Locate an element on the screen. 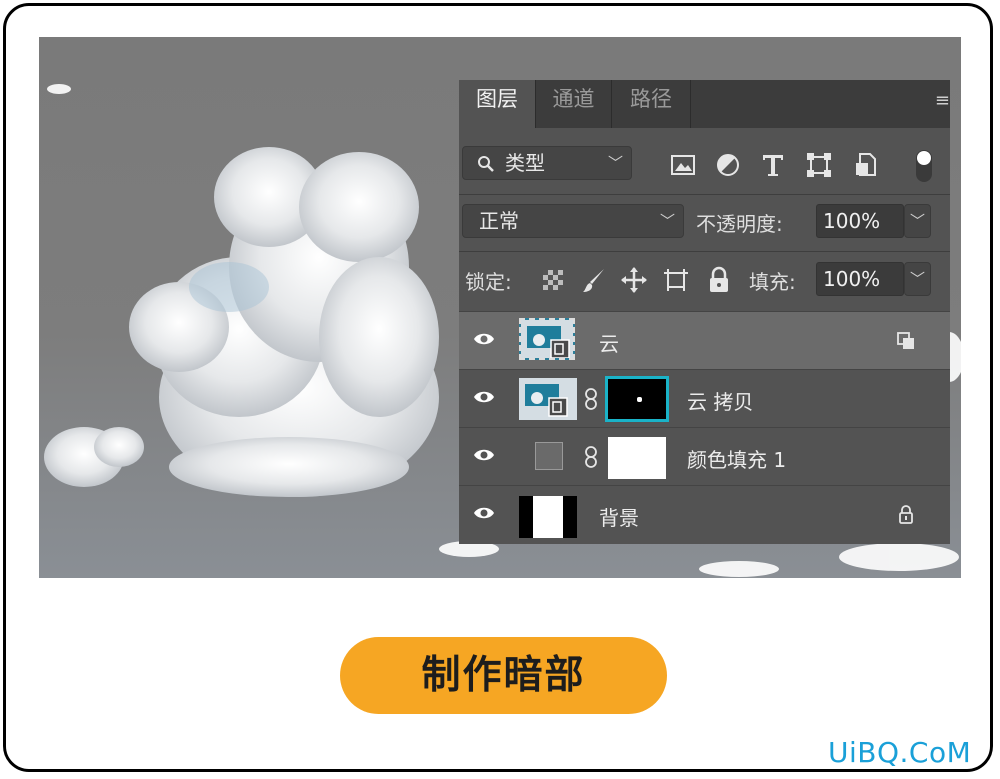  tab-paths: 路径 is located at coordinates (651, 104).